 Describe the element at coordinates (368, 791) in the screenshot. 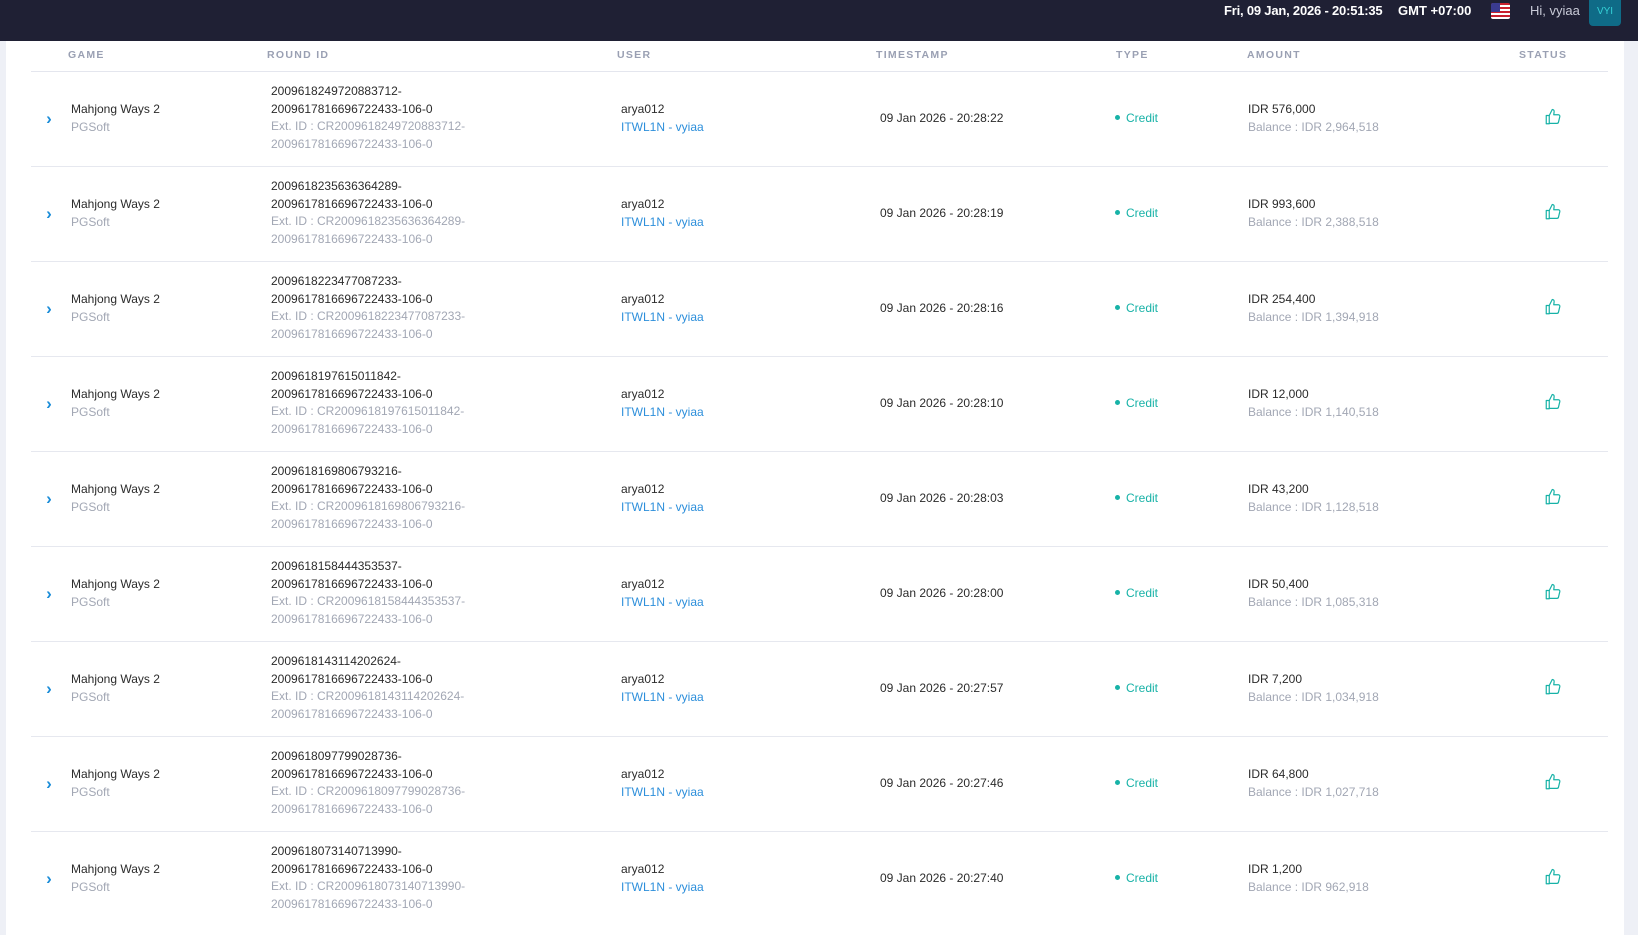

I see `external-id: Ext. ID : CR2009618097799028736-` at that location.